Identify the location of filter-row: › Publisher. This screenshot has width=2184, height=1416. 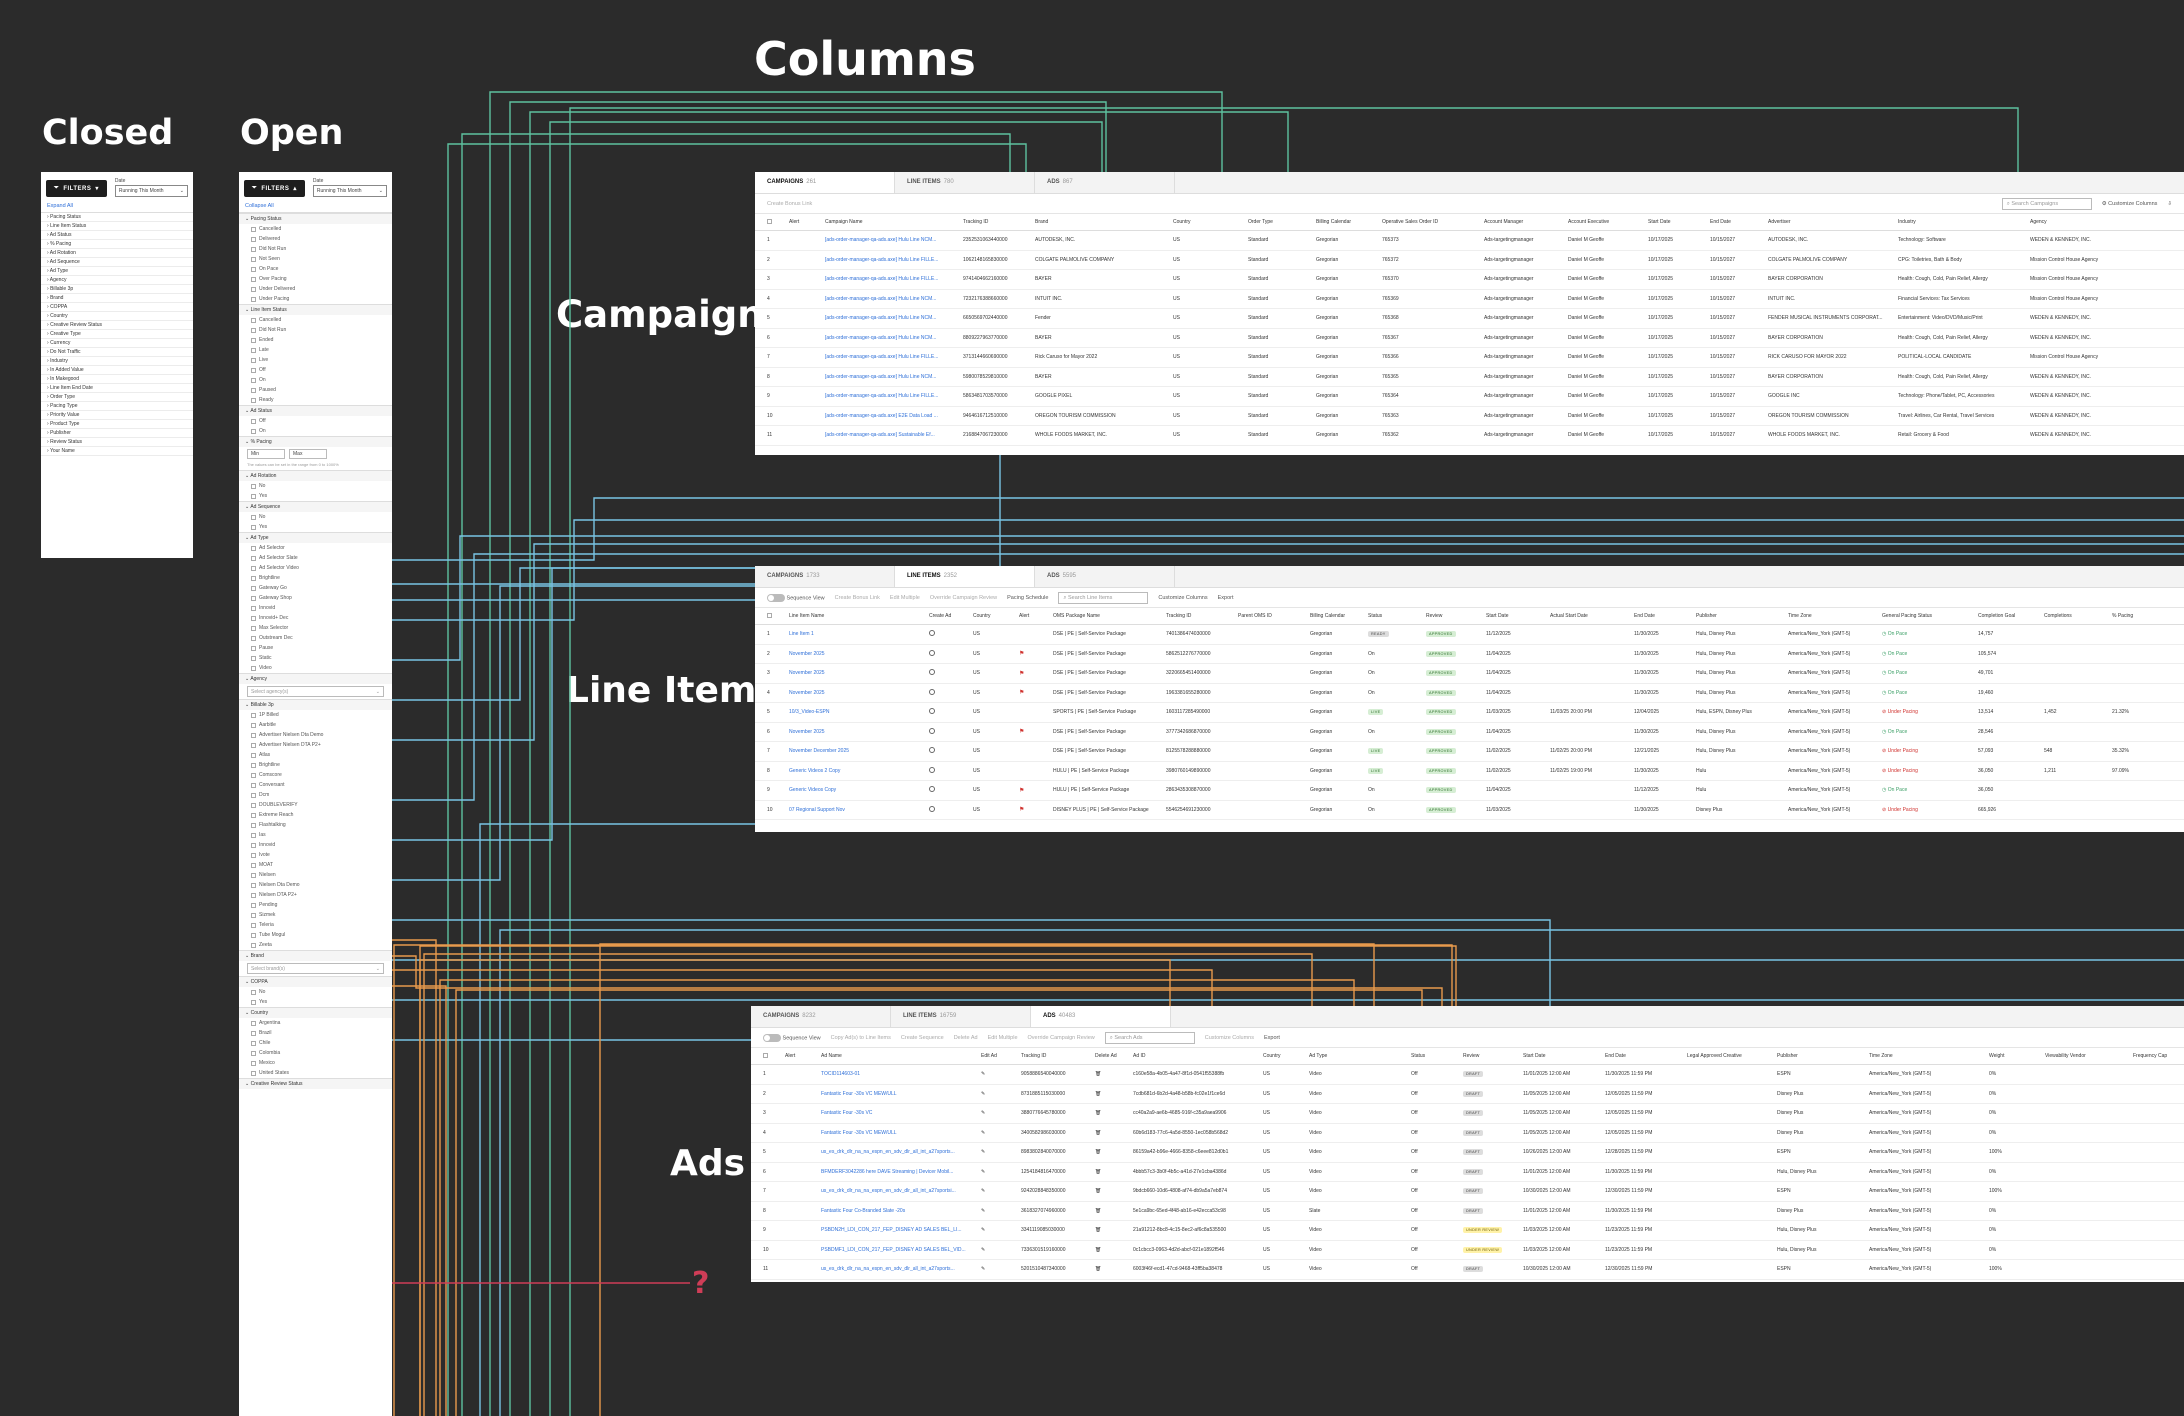
(117, 433).